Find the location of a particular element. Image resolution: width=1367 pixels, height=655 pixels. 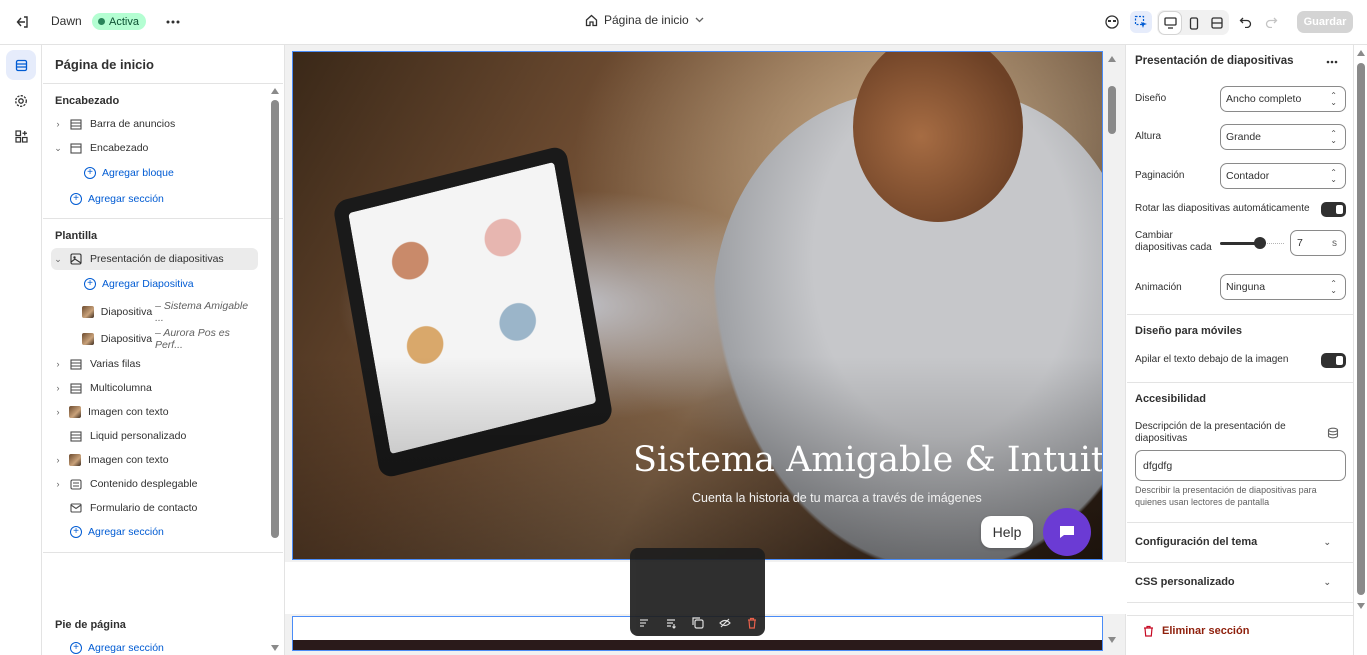

autorotate-toggle is located at coordinates (1333, 209).